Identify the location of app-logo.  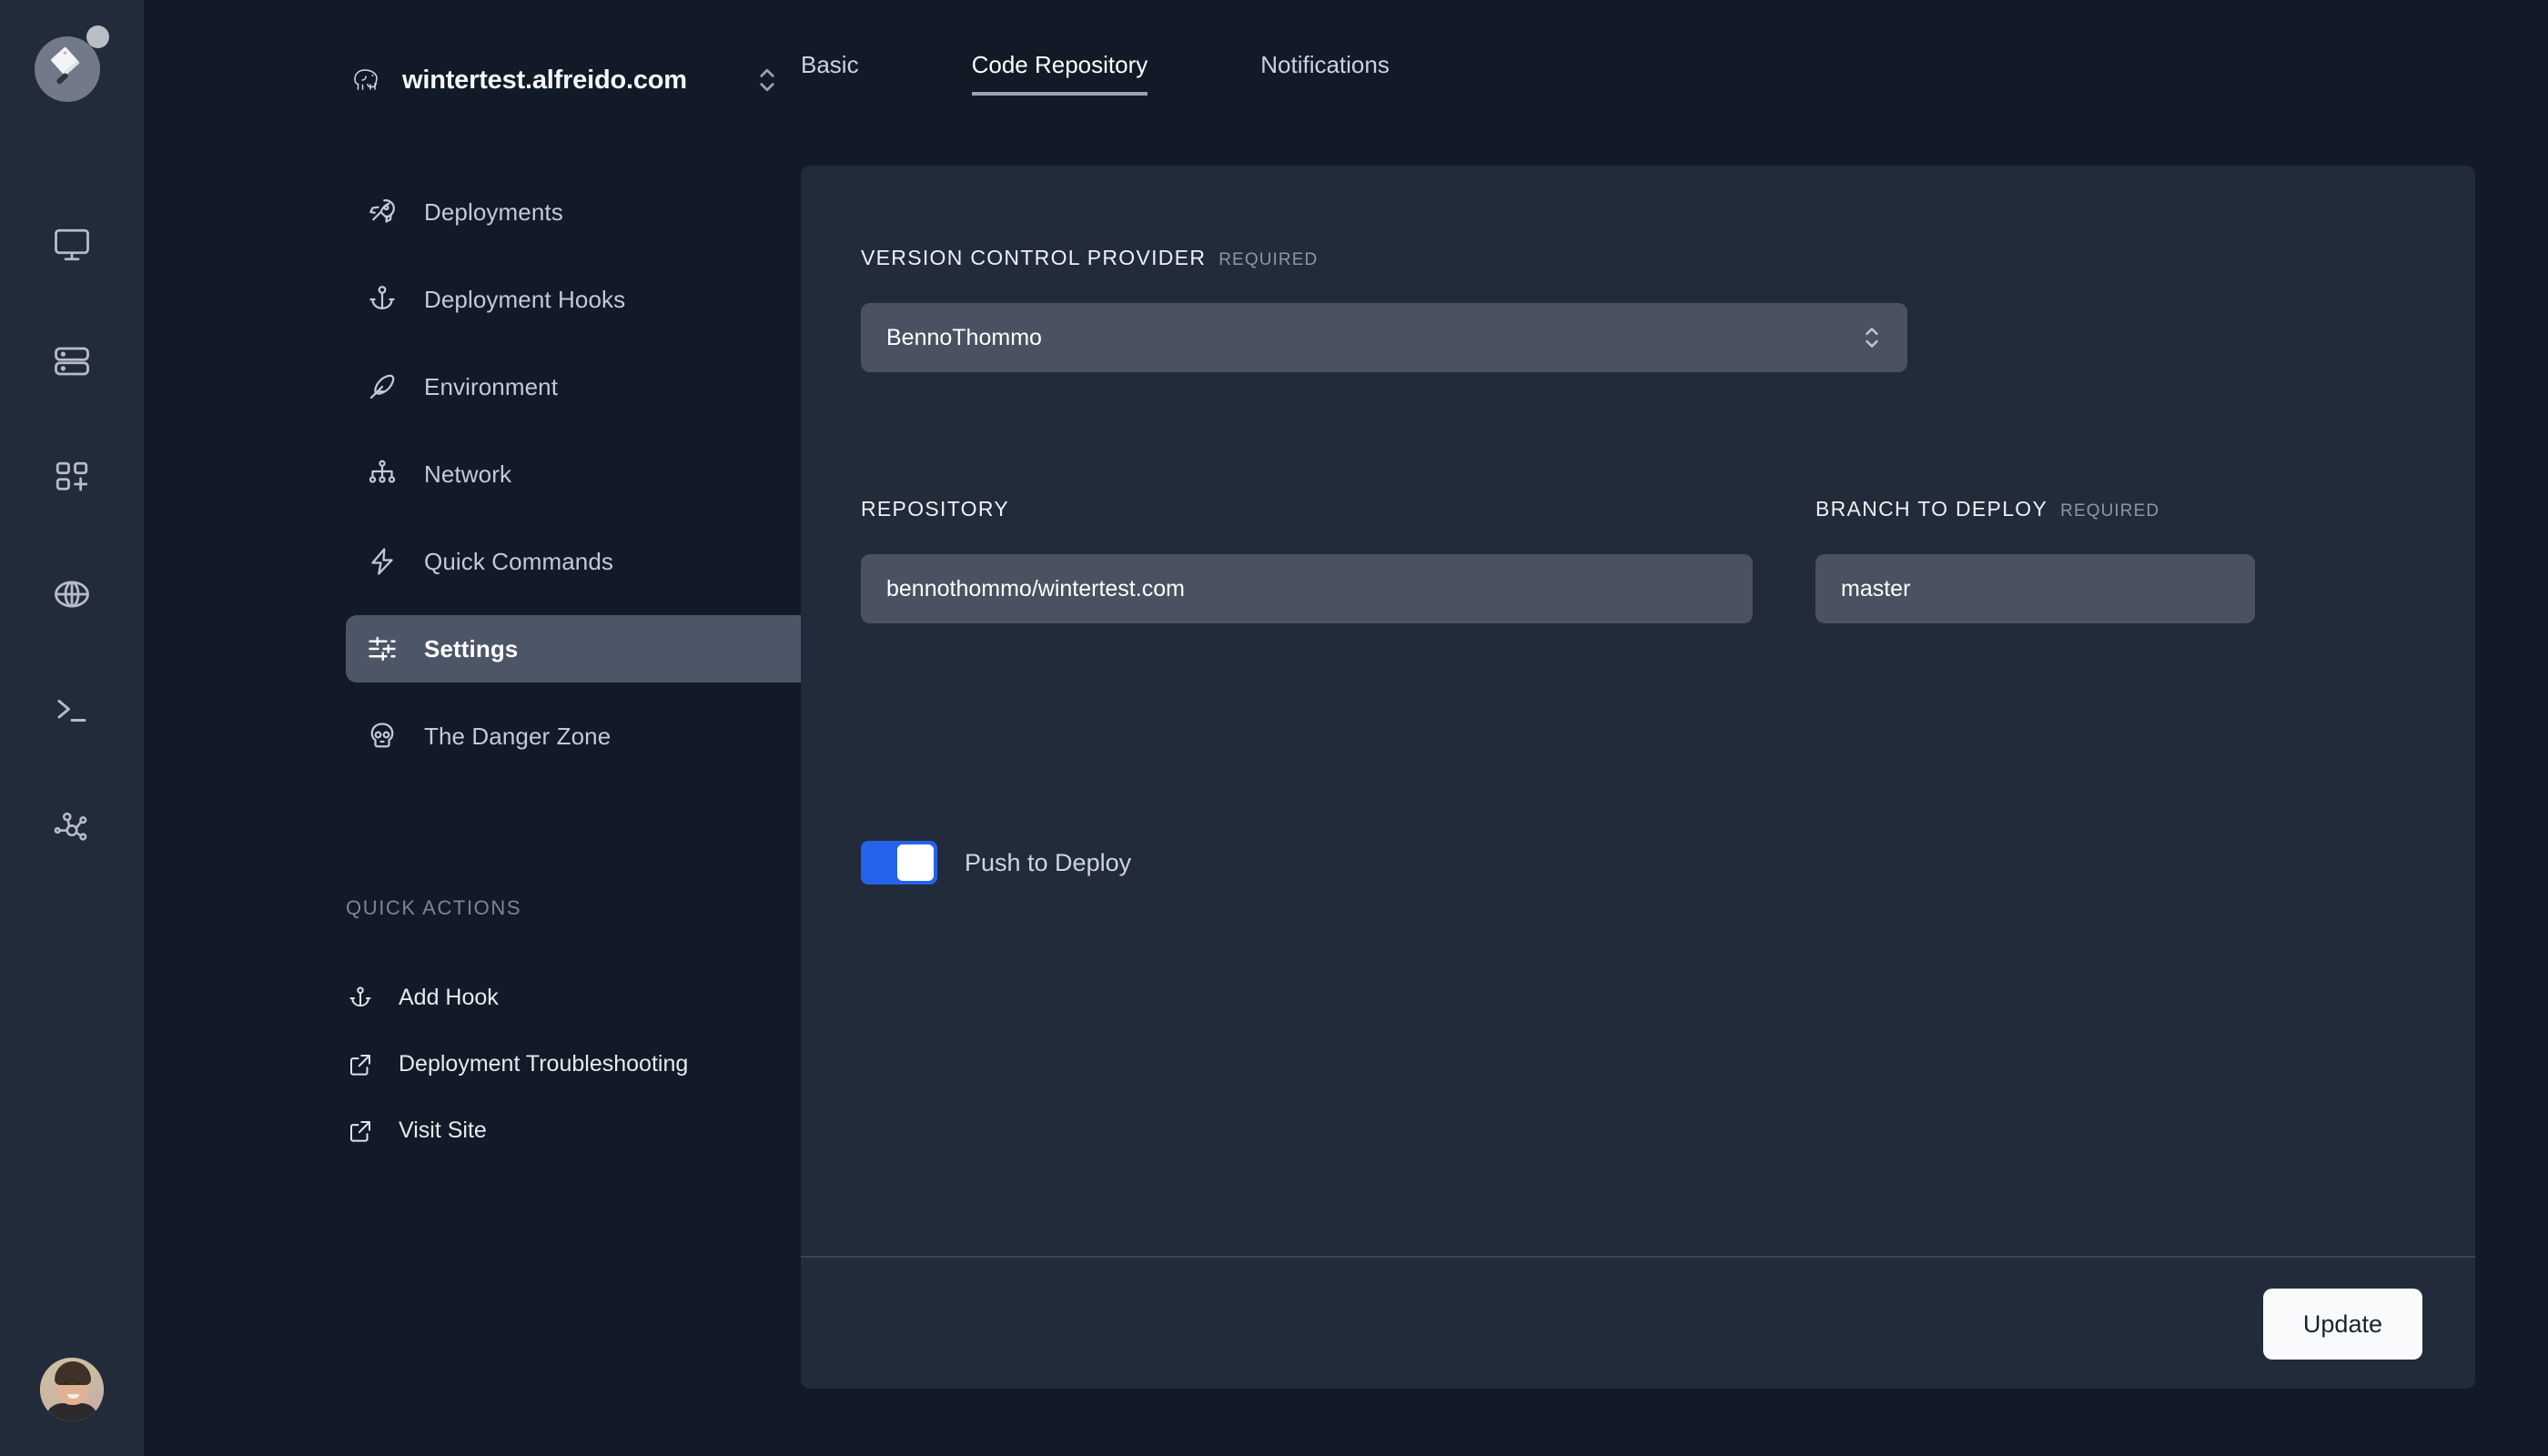
(72, 63).